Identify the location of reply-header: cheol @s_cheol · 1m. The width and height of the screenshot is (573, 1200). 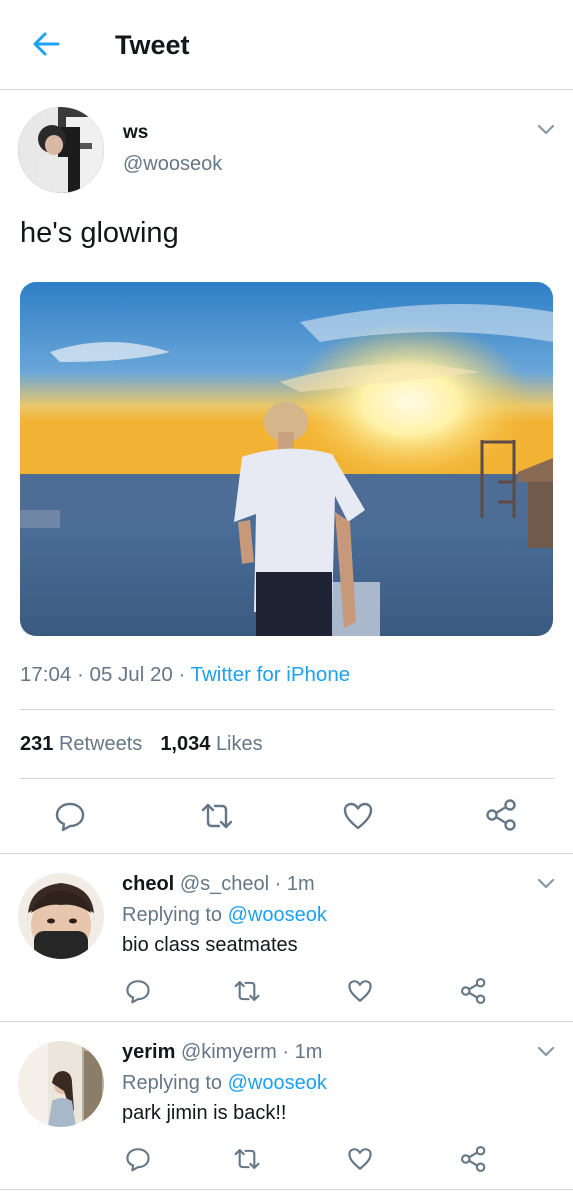
(218, 884).